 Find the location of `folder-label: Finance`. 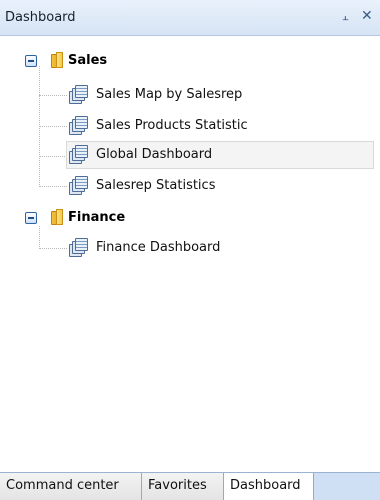

folder-label: Finance is located at coordinates (97, 217).